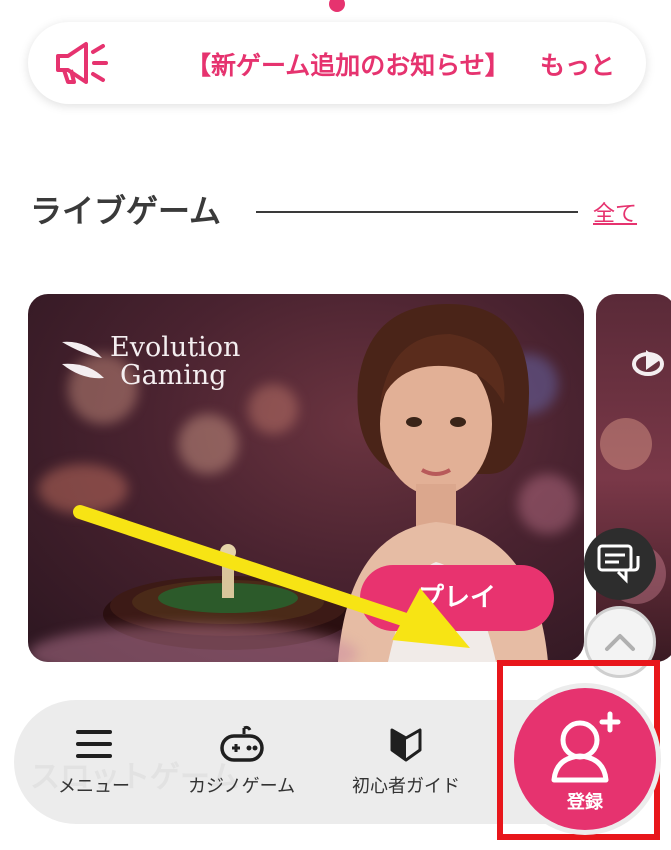 The image size is (671, 850). Describe the element at coordinates (348, 64) in the screenshot. I see `notice-text: 【新ゲーム追加のお知らせ】` at that location.